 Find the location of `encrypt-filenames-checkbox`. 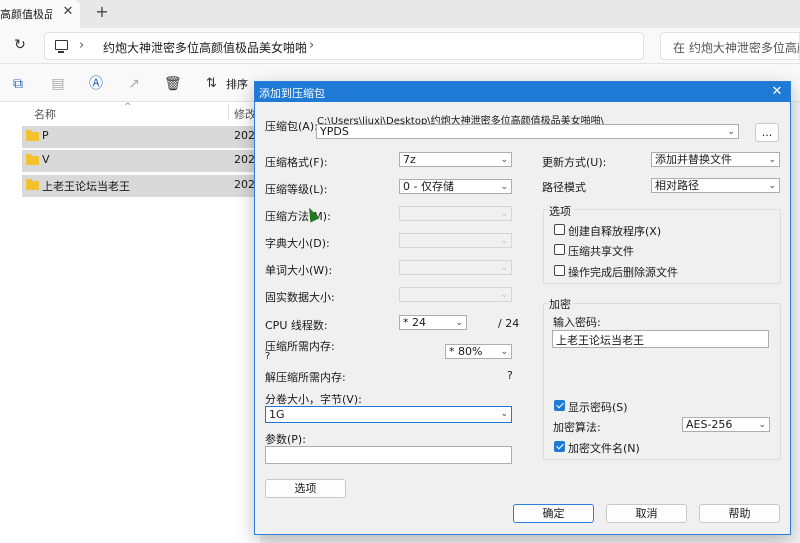

encrypt-filenames-checkbox is located at coordinates (559, 446).